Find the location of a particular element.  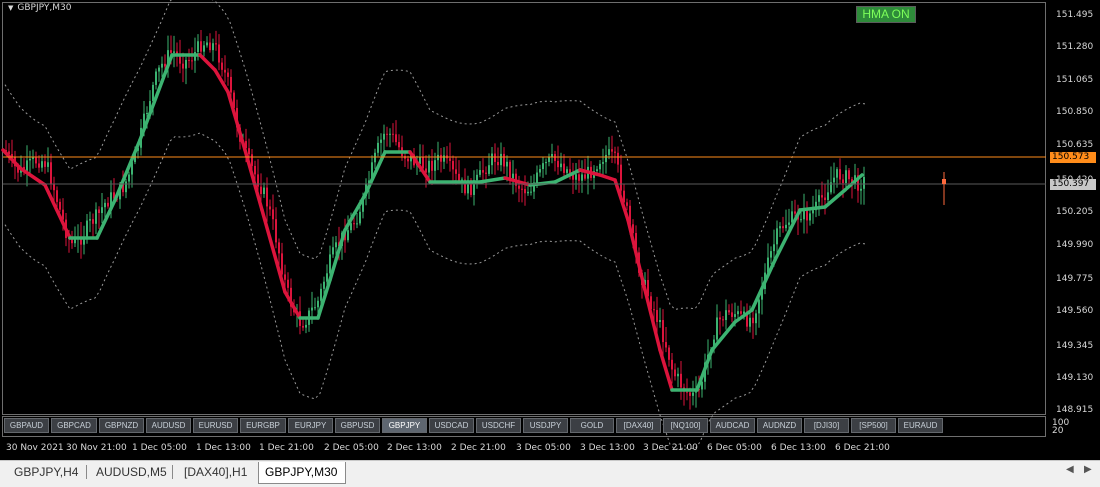

triangle-down-icon: ▼ is located at coordinates (10, 8).